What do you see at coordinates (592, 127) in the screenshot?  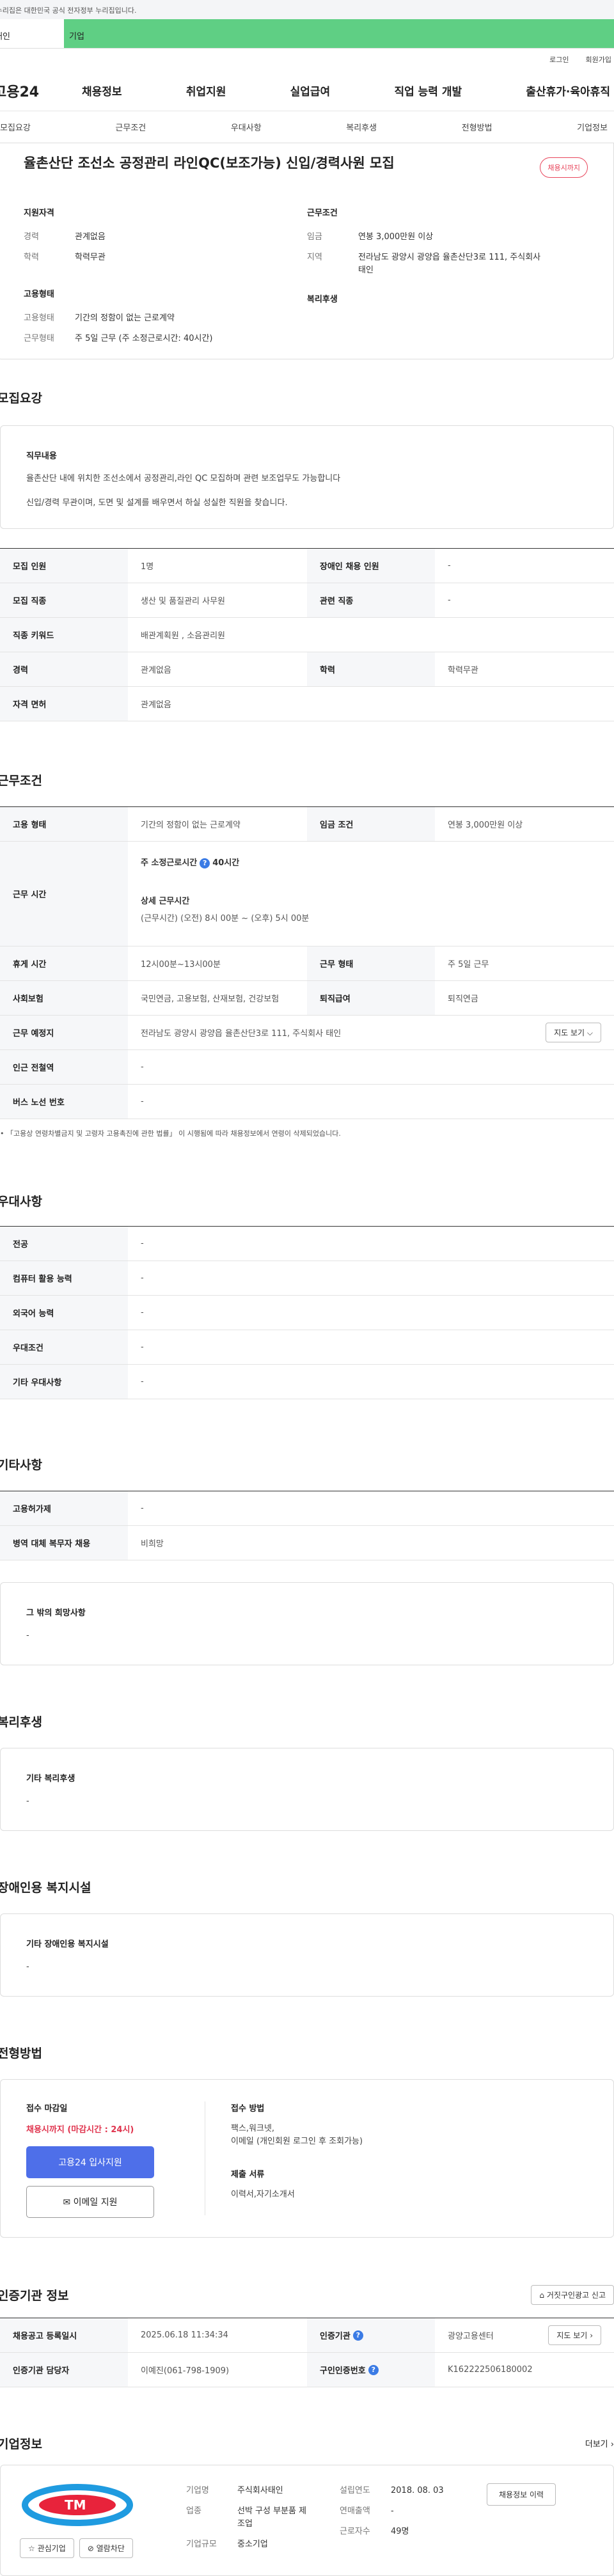 I see `anchor-company: 기업정보` at bounding box center [592, 127].